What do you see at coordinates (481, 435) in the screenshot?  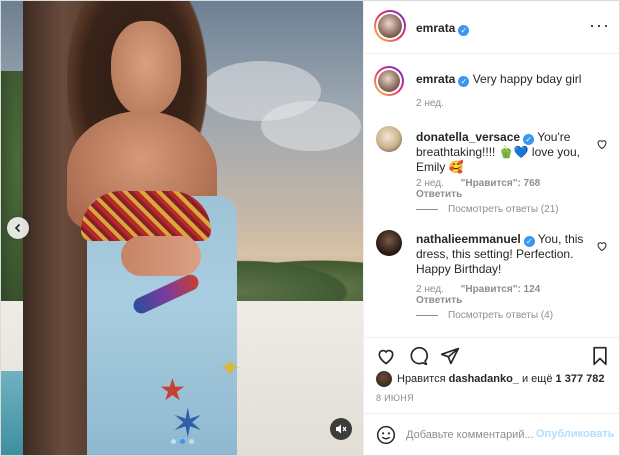 I see `comment-input` at bounding box center [481, 435].